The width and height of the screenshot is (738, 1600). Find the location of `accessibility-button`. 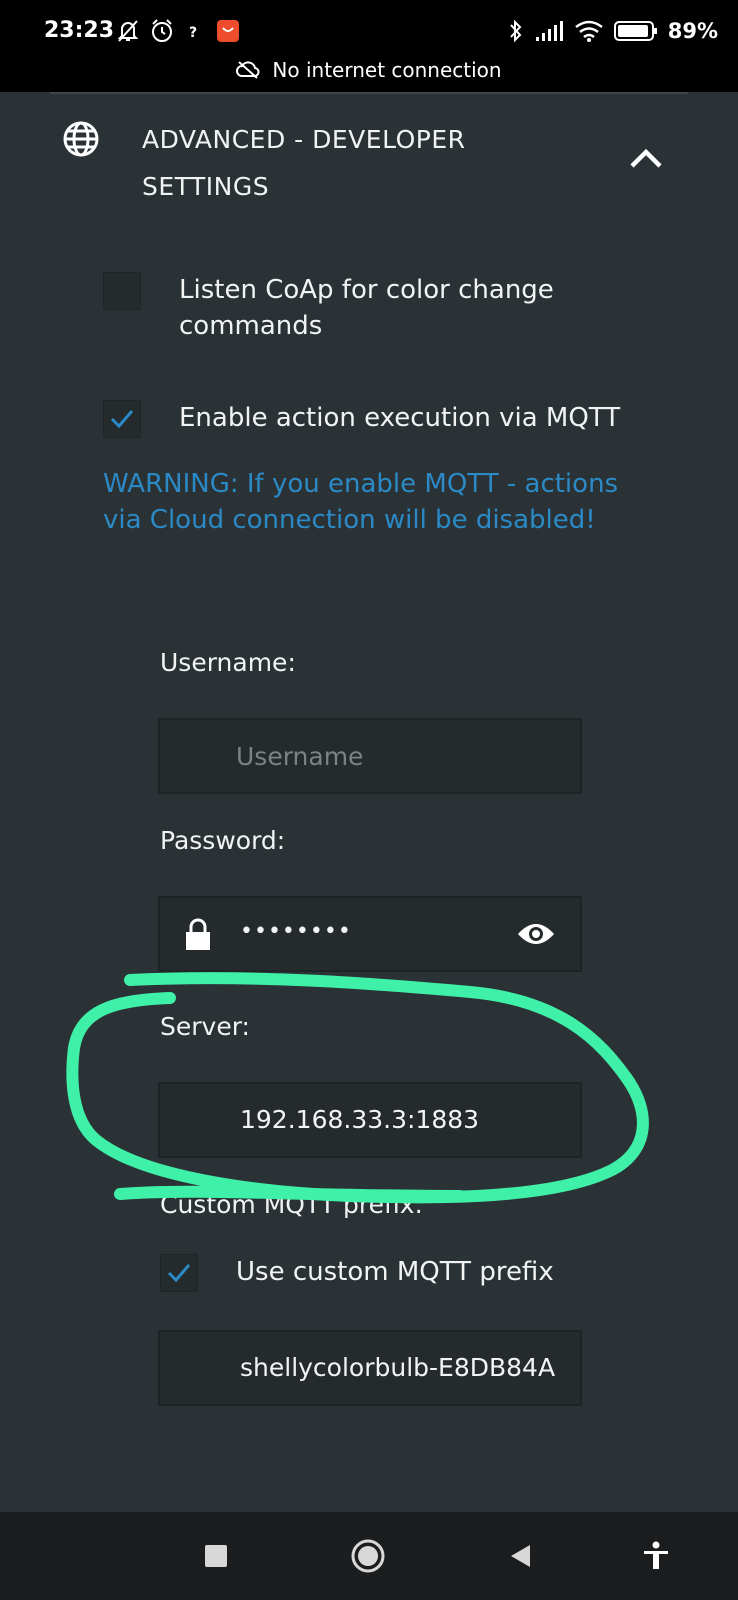

accessibility-button is located at coordinates (656, 1556).